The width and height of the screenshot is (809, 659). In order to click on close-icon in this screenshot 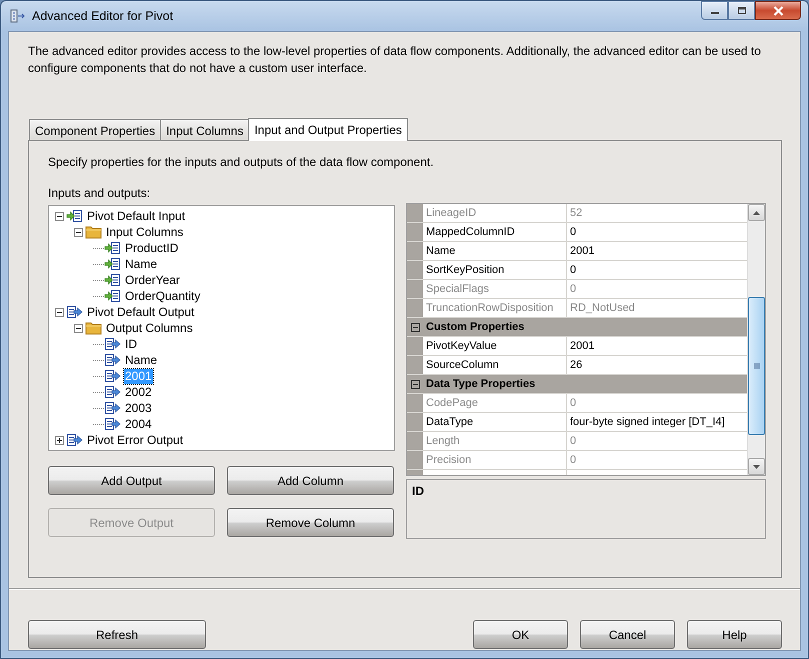, I will do `click(778, 11)`.